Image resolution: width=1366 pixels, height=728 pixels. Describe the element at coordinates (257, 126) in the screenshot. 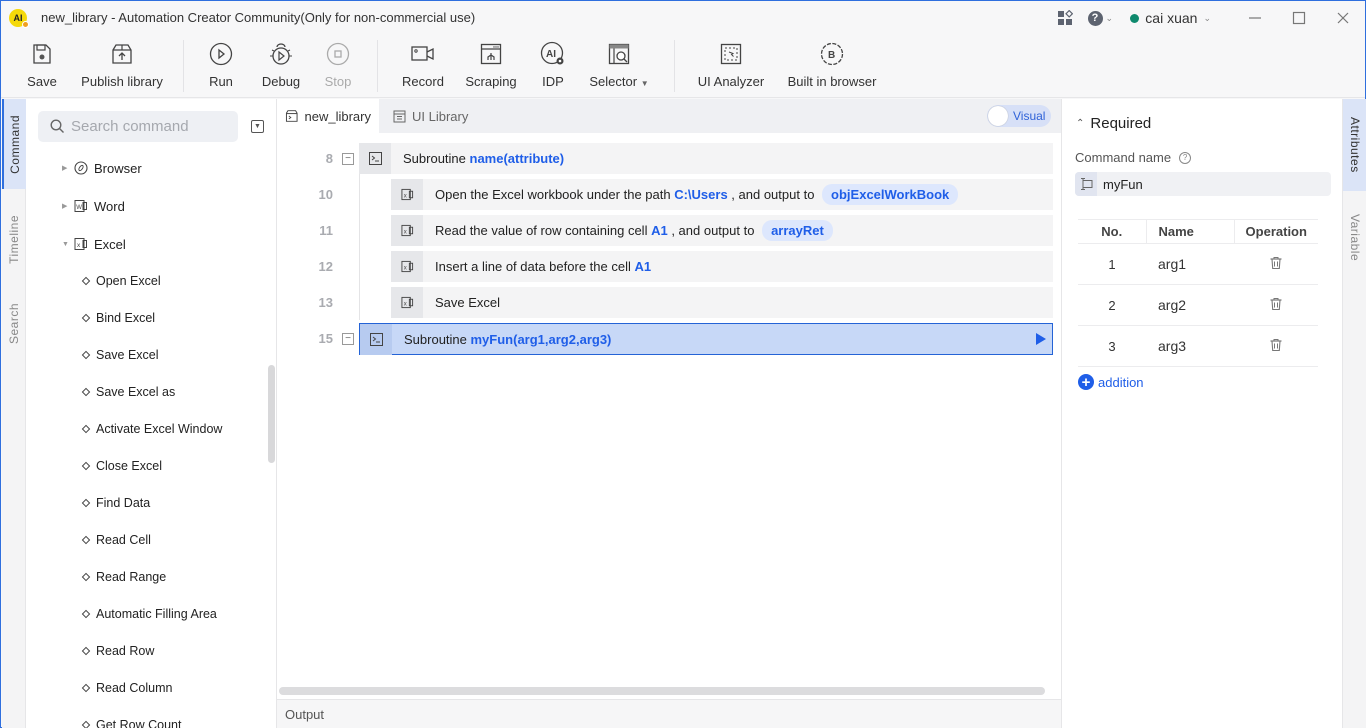

I see `collapse-all-icon: ▼` at that location.